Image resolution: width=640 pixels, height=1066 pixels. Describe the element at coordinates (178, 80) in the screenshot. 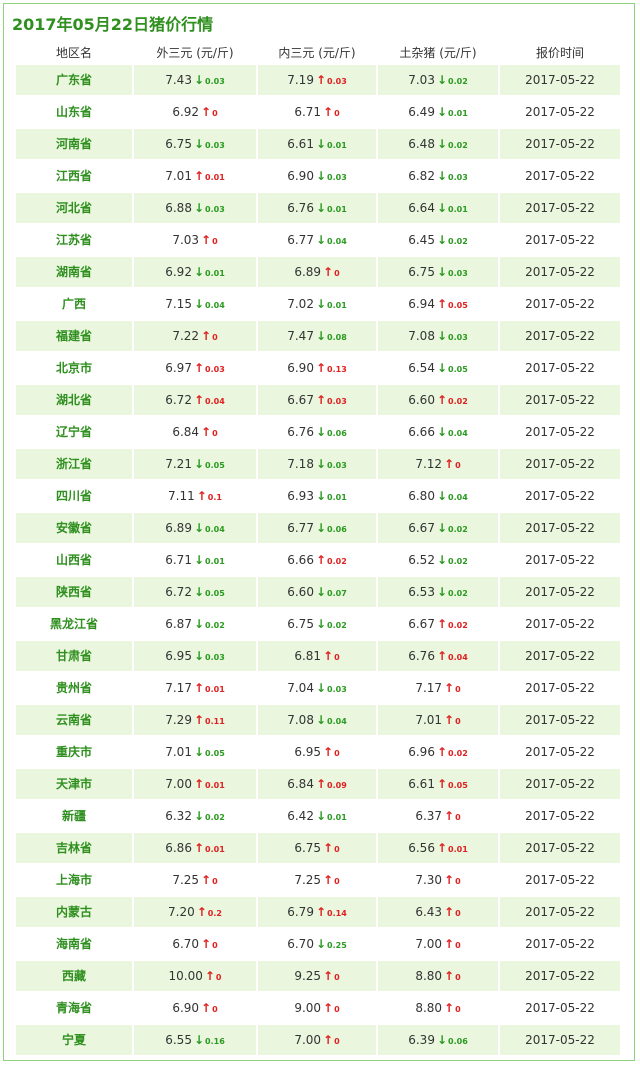

I see `price-value: 7.43` at that location.